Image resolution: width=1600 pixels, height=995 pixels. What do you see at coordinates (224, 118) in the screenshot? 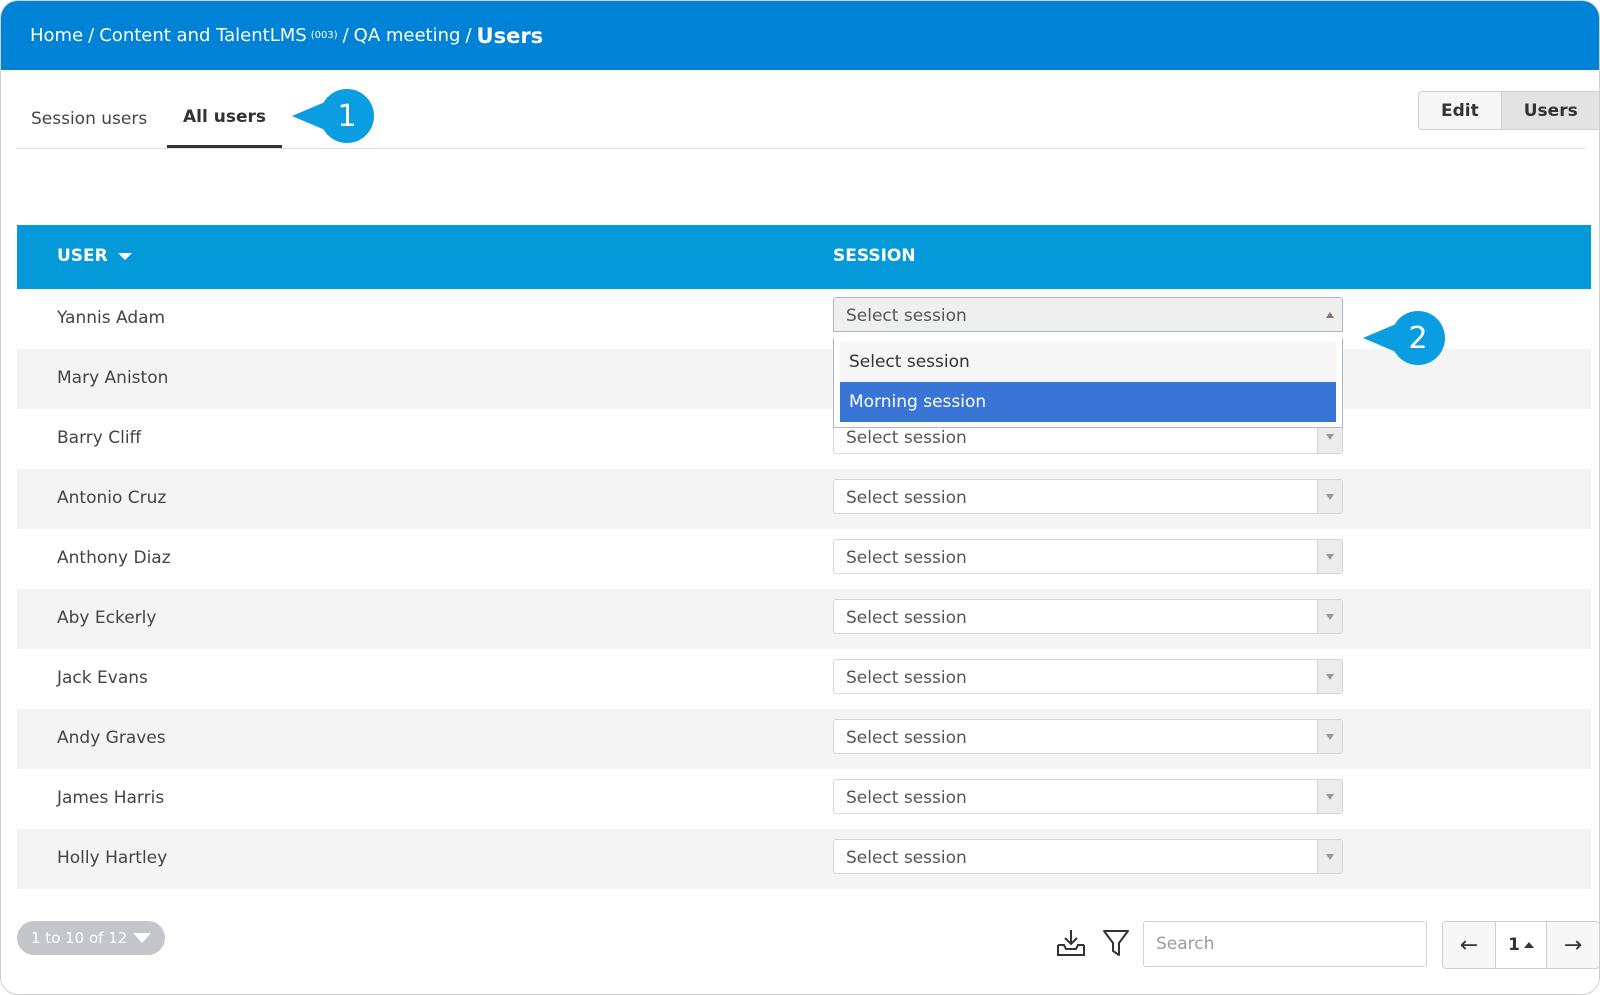
I see `tab-all-users: All users` at bounding box center [224, 118].